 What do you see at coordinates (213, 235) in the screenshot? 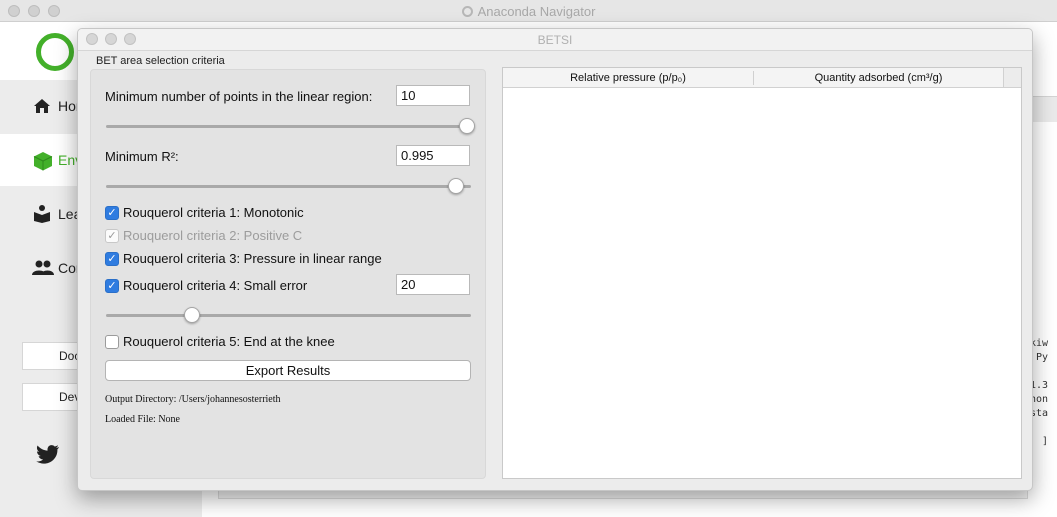
I see `criteria-2-label: Rouquerol criteria 2: Positive C` at bounding box center [213, 235].